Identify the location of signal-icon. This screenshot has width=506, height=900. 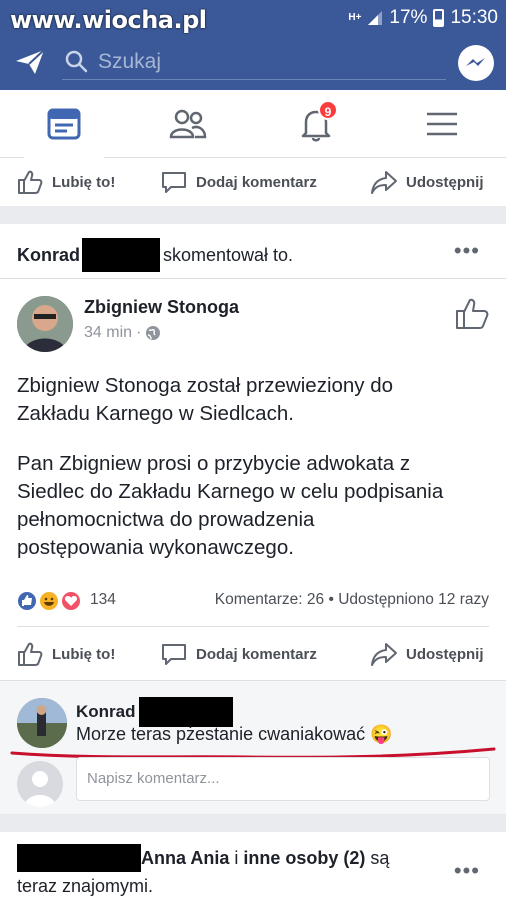
(375, 18).